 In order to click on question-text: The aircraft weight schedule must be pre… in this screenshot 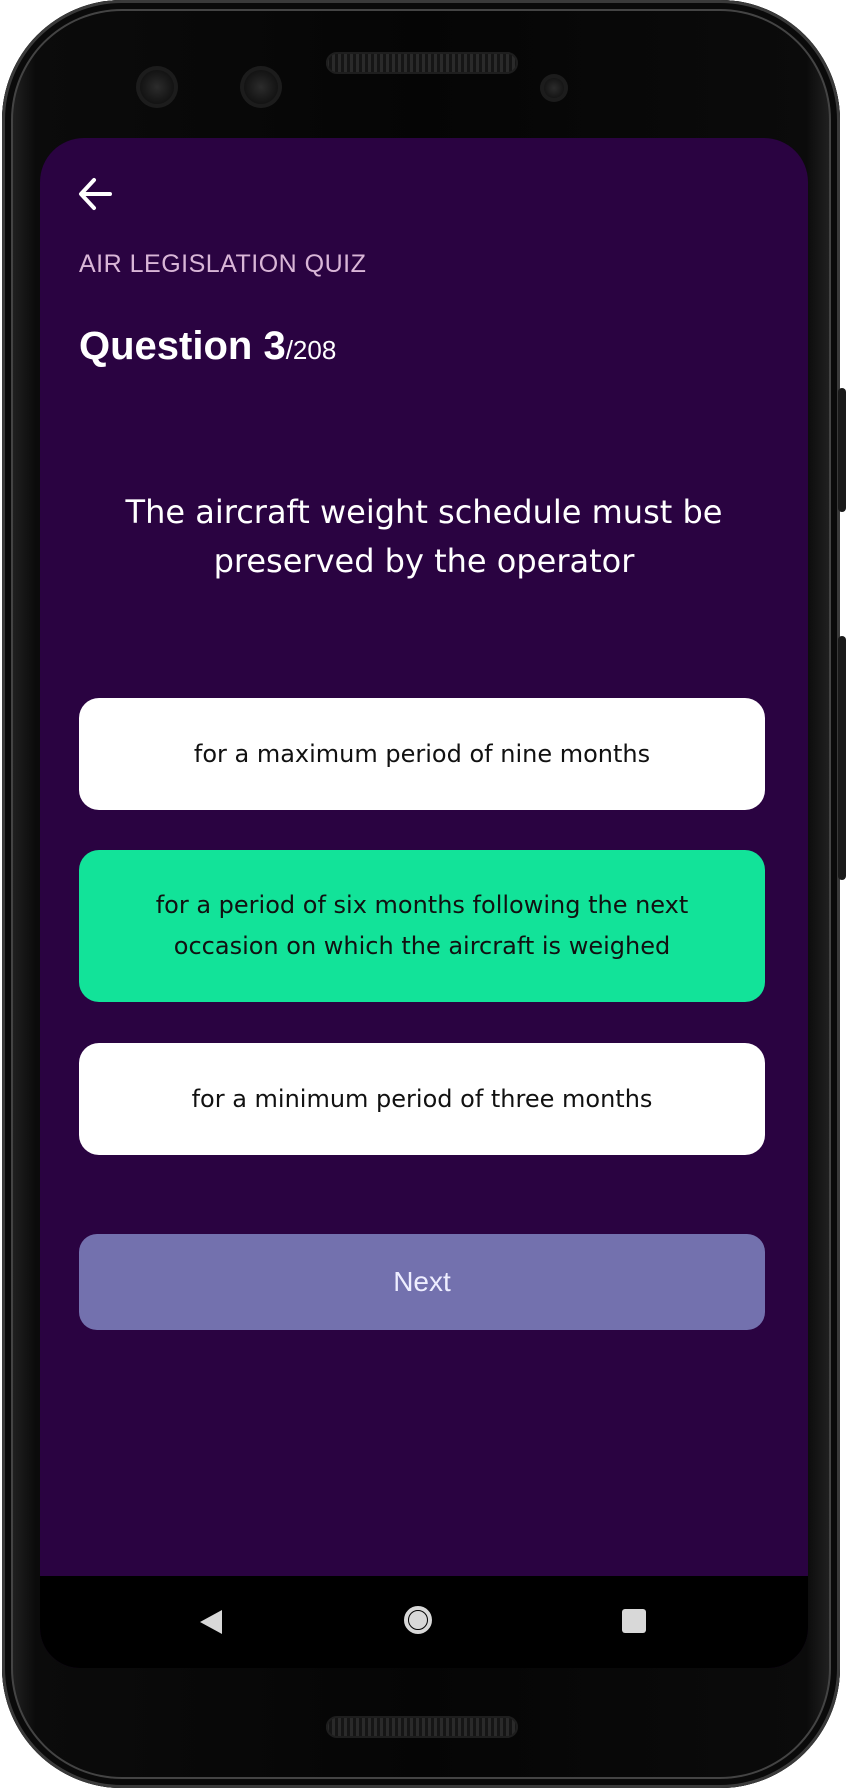, I will do `click(424, 536)`.